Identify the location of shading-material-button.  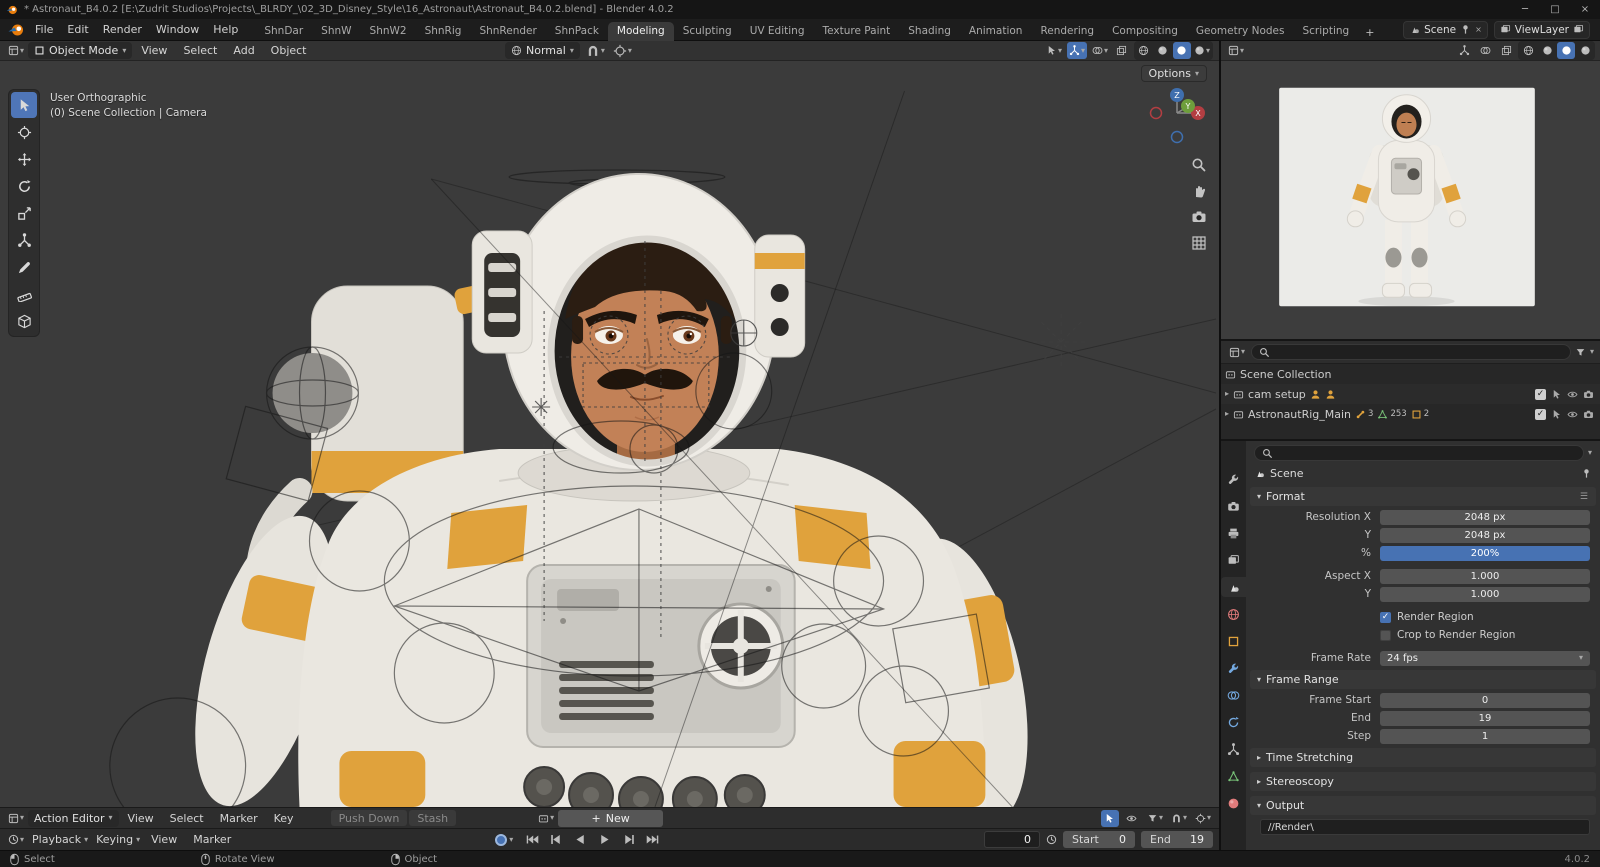
(1181, 50).